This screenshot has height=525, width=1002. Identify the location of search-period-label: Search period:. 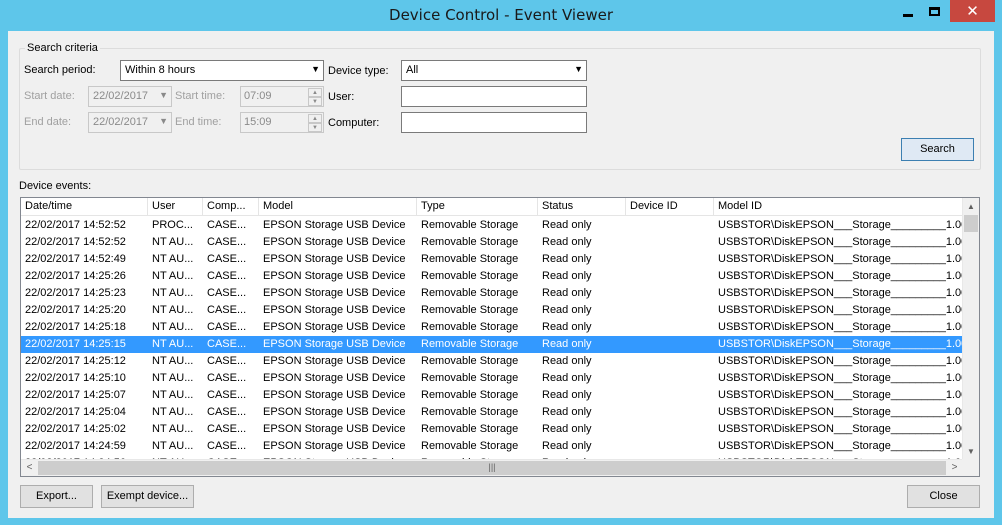
(60, 70).